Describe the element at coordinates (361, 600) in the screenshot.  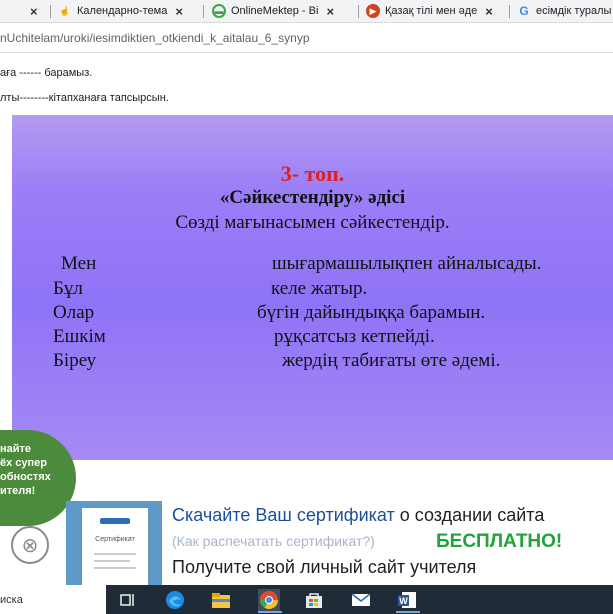
I see `mail-icon` at that location.